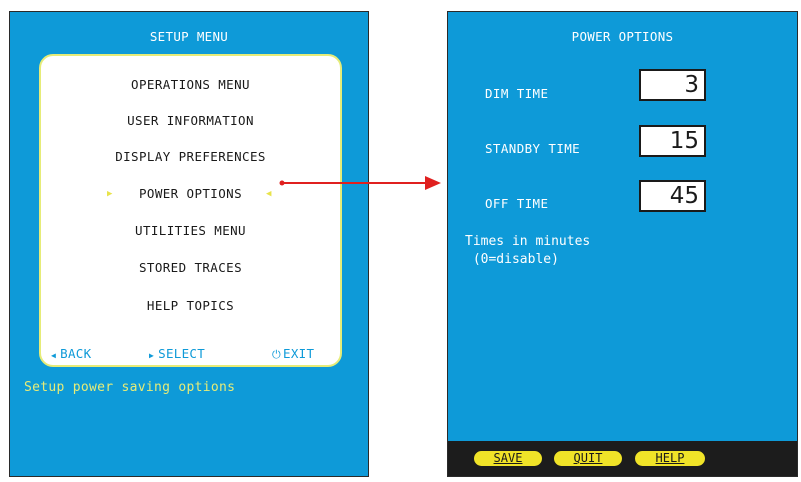  I want to click on menu-item-help-topics: HELP TOPICS, so click(190, 305).